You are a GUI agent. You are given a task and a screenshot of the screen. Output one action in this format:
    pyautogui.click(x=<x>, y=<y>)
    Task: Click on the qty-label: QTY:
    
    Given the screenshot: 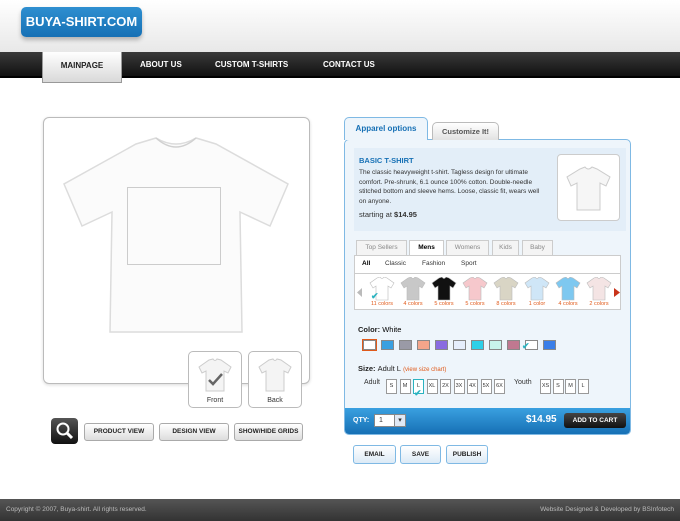 What is the action you would take?
    pyautogui.click(x=361, y=420)
    